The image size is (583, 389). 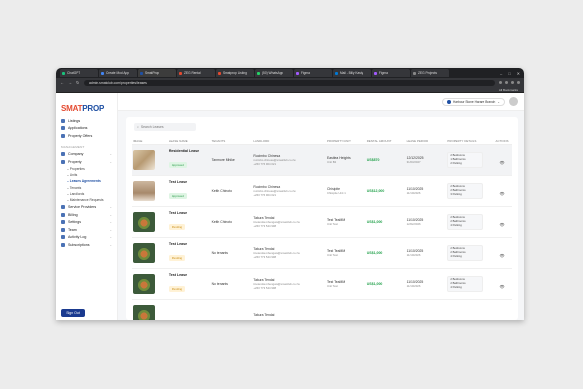 I want to click on sidebar-item-label: Listings, so click(x=74, y=120).